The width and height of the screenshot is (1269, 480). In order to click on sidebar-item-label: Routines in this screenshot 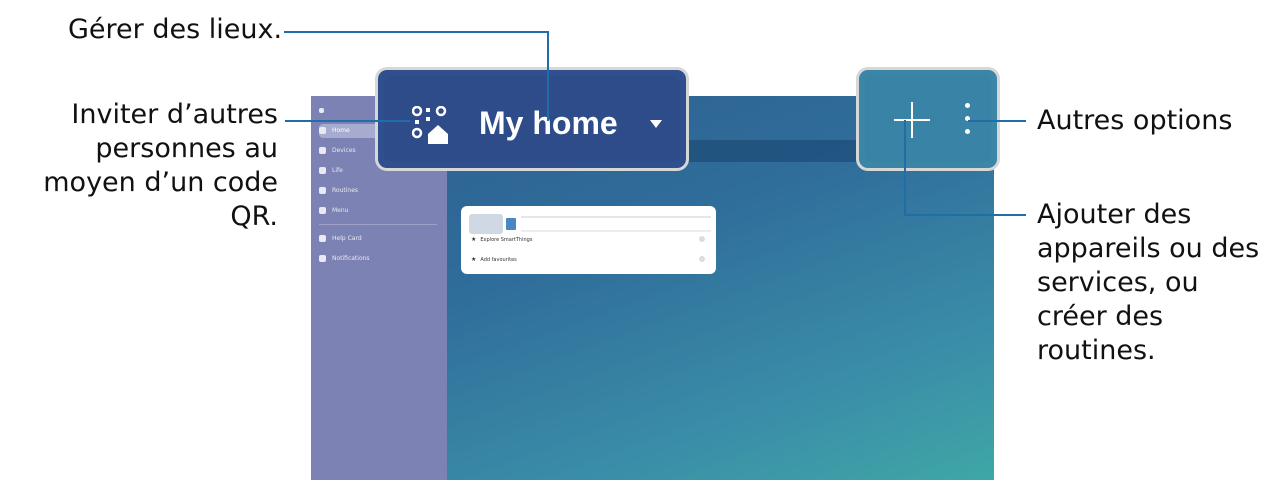, I will do `click(345, 190)`.